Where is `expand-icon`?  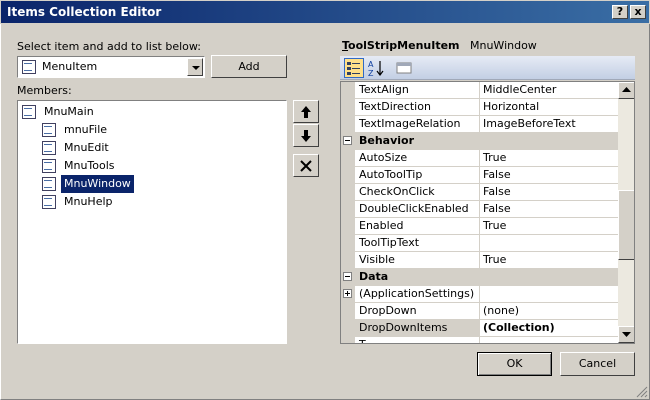
expand-icon is located at coordinates (347, 293).